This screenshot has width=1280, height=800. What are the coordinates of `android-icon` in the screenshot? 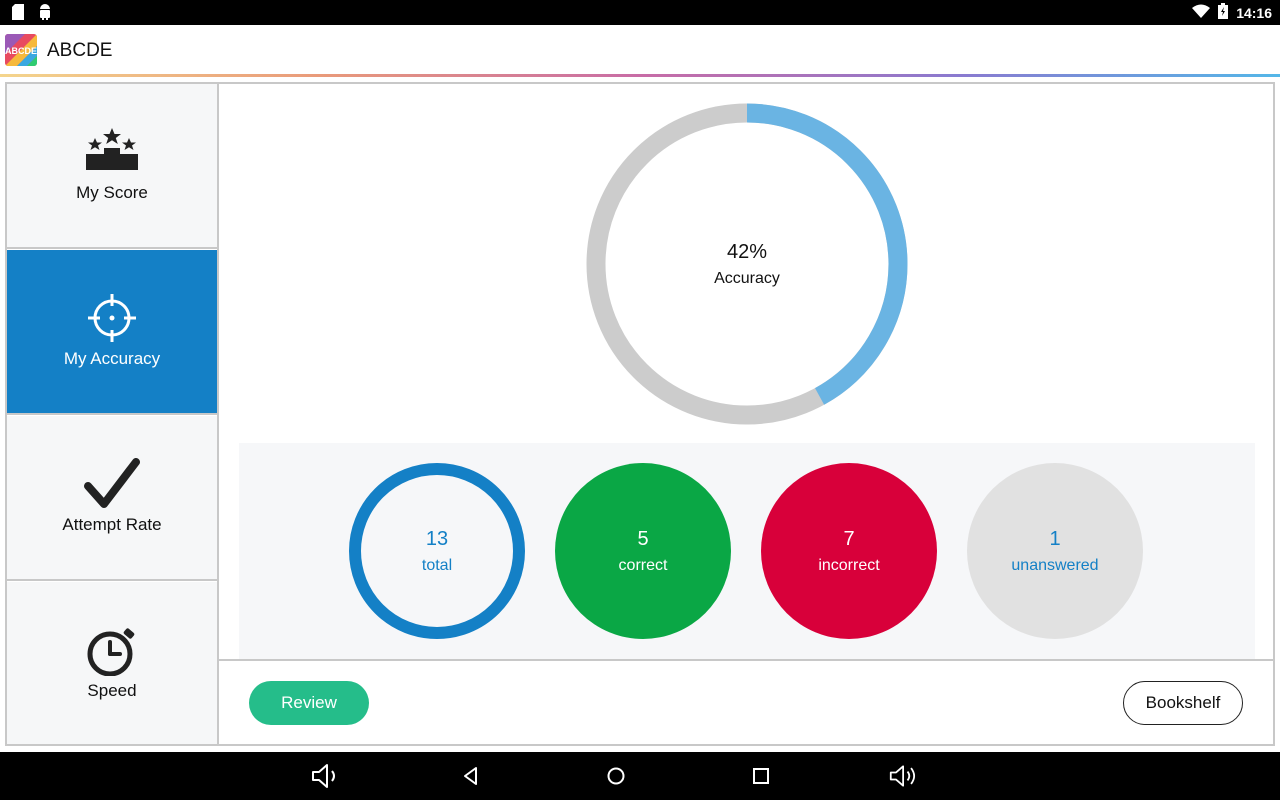 It's located at (45, 14).